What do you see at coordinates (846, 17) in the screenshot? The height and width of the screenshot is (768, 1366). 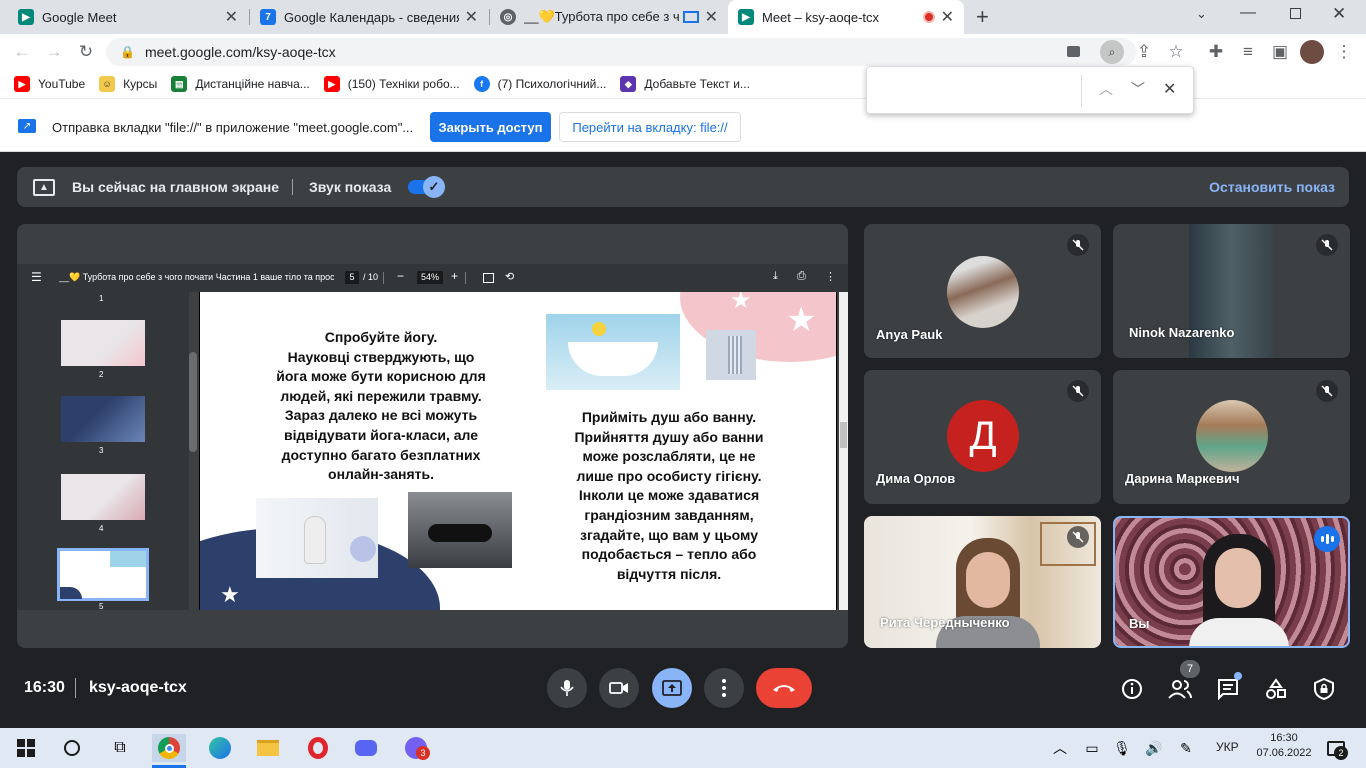 I see `tab-meet-active: ▶ Meet – ksy-aoqe-tcx ✕` at bounding box center [846, 17].